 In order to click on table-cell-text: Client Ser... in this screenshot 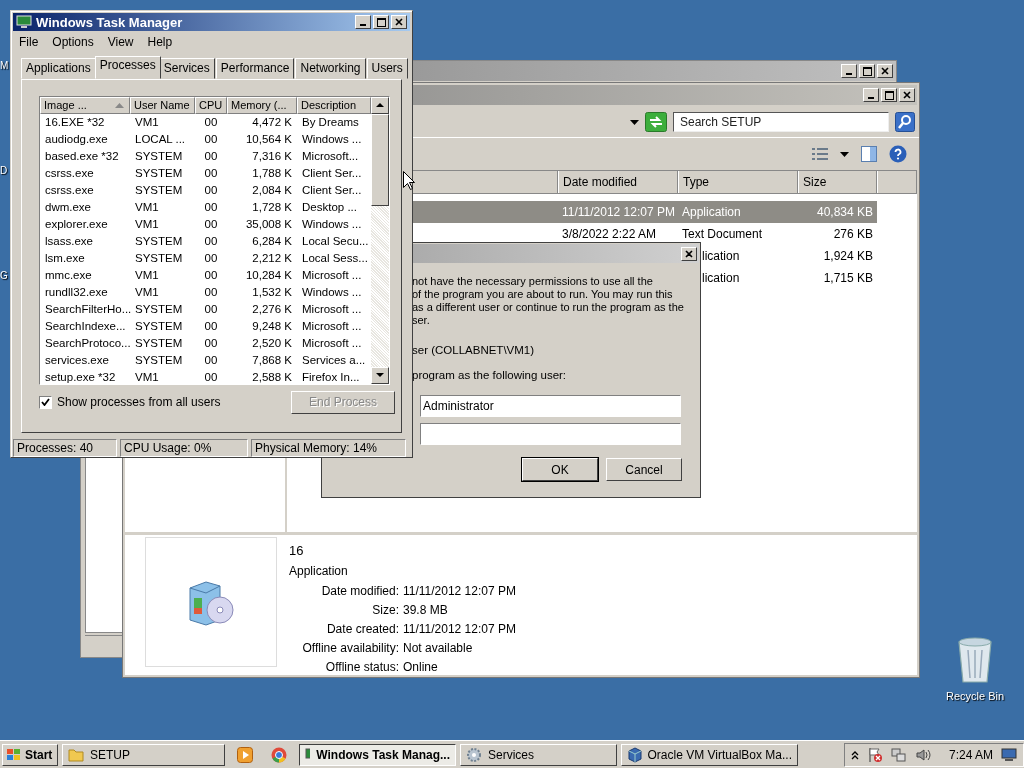, I will do `click(332, 173)`.